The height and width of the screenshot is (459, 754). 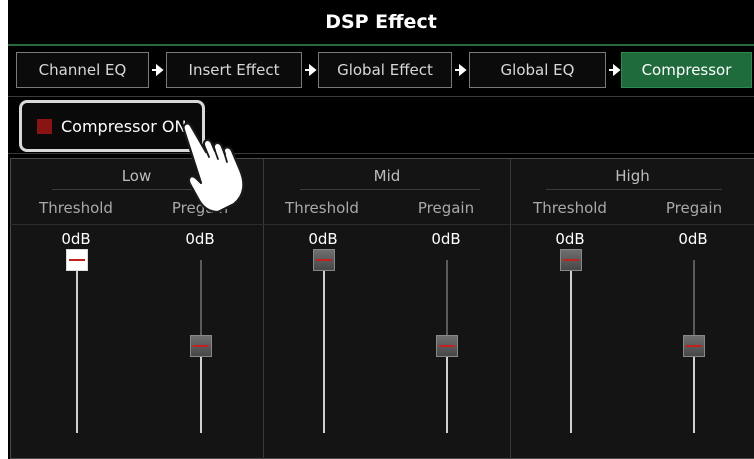 What do you see at coordinates (322, 208) in the screenshot?
I see `param-label-mid-threshold: Threshold` at bounding box center [322, 208].